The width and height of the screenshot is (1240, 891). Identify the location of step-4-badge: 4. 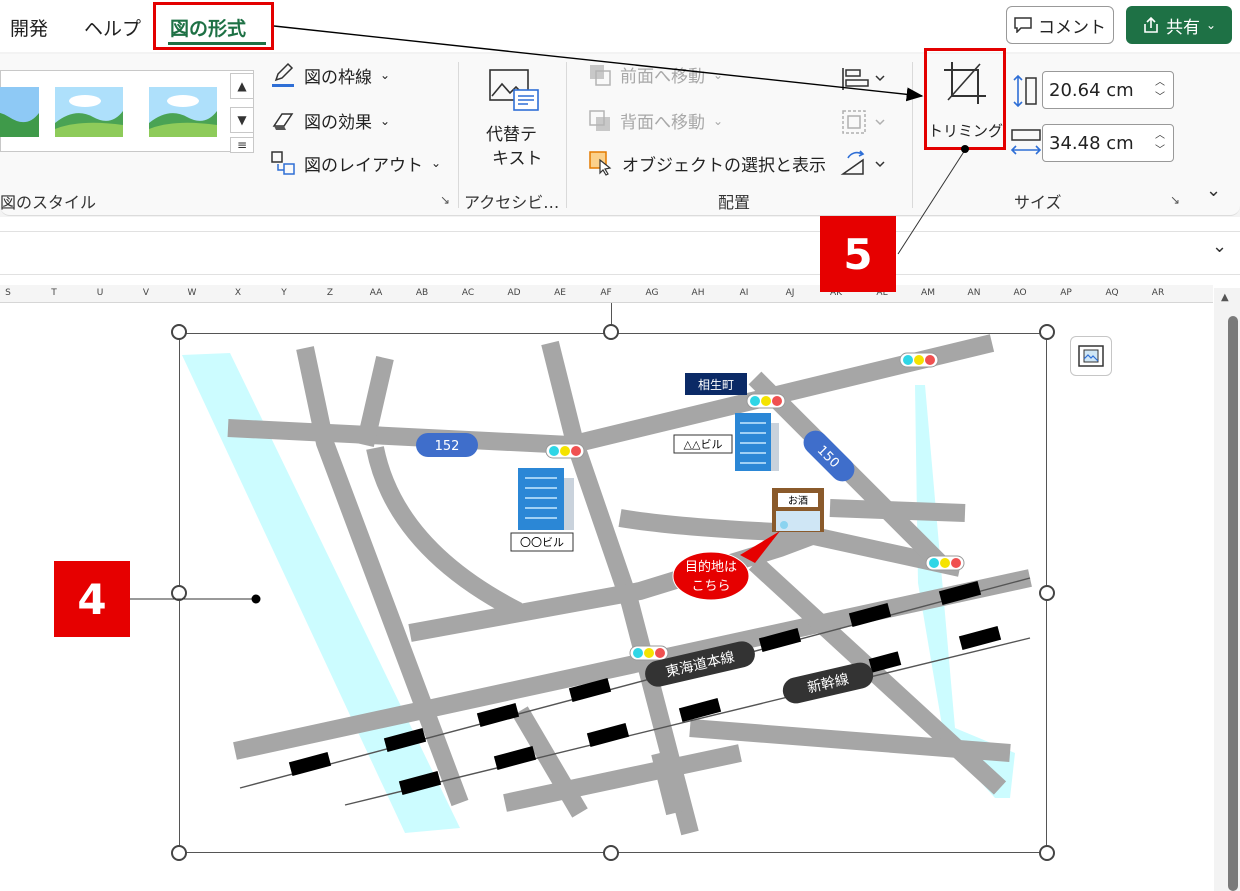
(92, 599).